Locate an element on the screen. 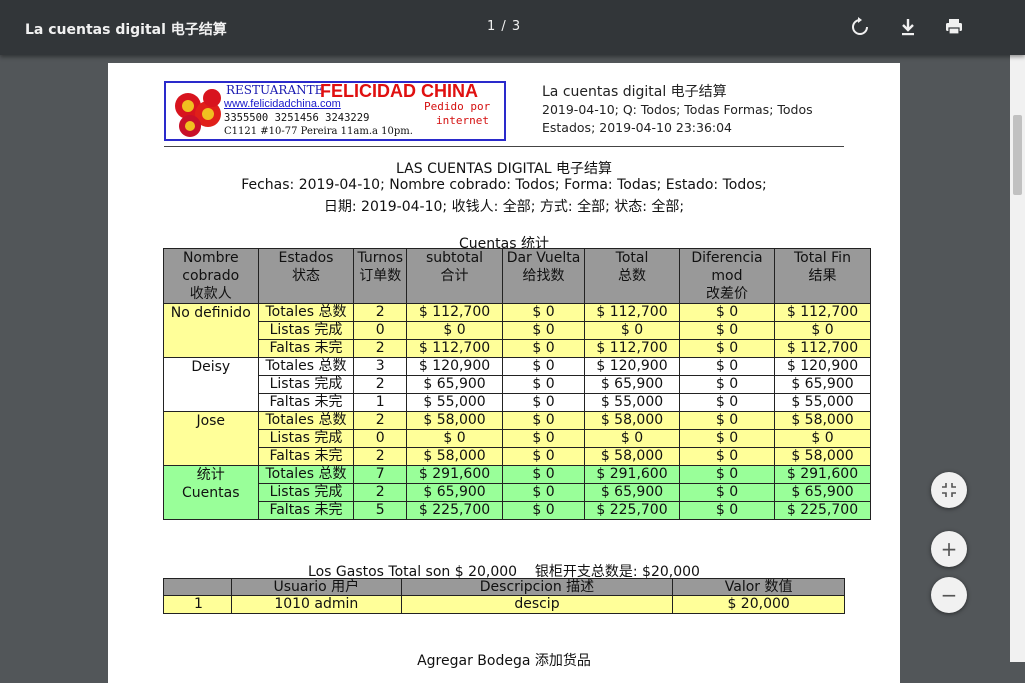  logo-brand: FELICIDAD CHINA is located at coordinates (399, 91).